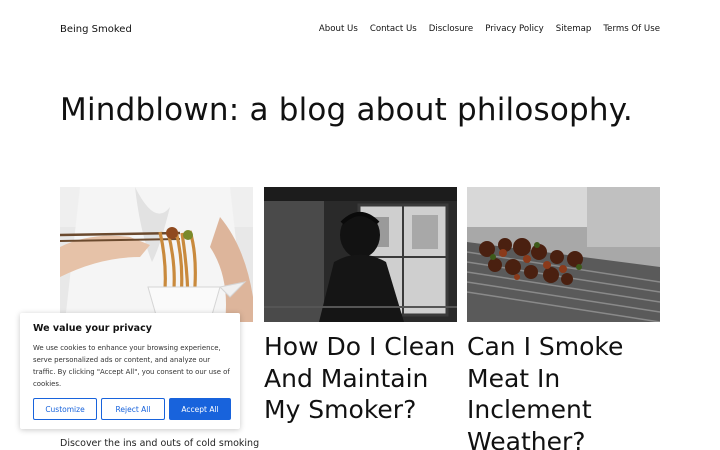  I want to click on nav-disclosure: Disclosure, so click(451, 29).